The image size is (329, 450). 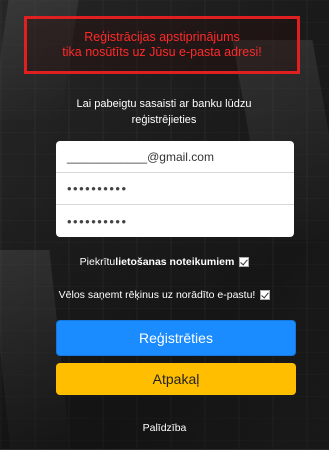 I want to click on email-field-value: ____________@gmail.com, so click(x=140, y=156).